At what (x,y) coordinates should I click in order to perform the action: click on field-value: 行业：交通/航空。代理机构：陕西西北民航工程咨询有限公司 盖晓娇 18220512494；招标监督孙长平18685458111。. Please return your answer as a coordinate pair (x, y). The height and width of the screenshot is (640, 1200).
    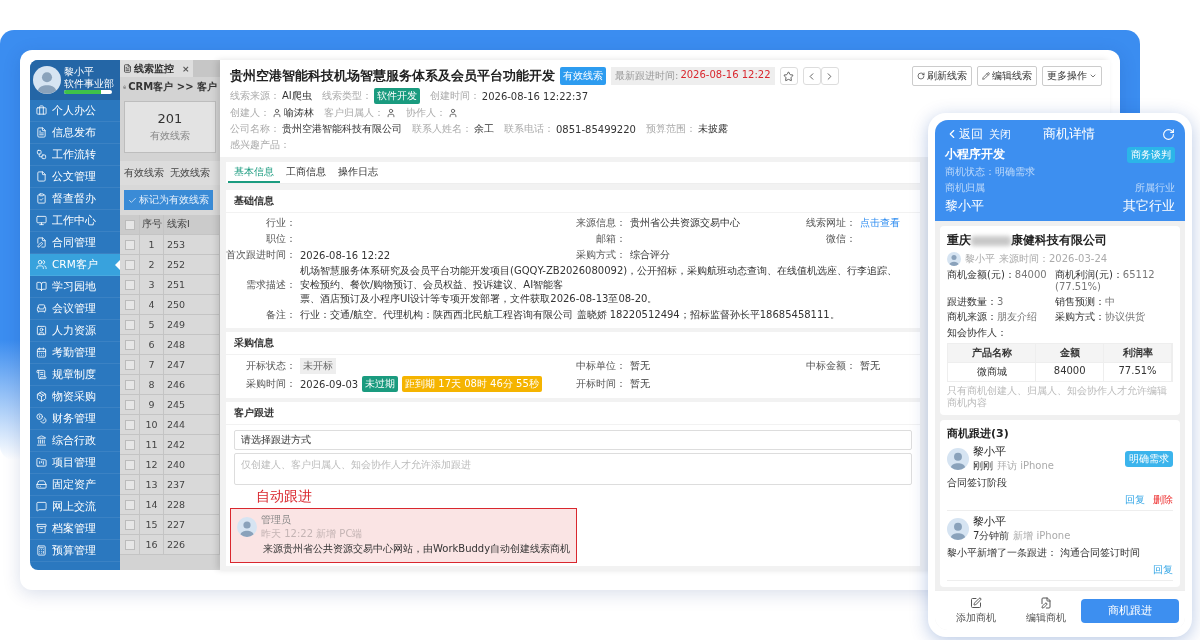
    Looking at the image, I should click on (570, 315).